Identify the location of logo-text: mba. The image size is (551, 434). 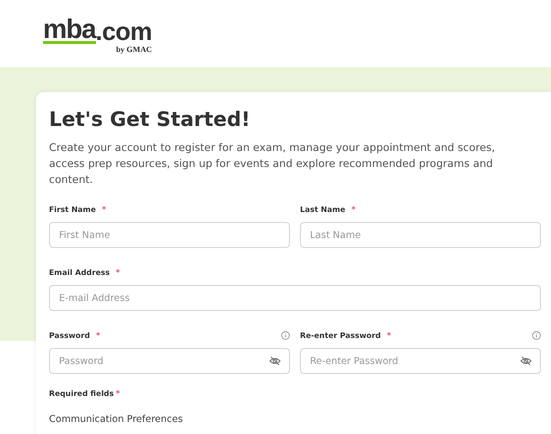
(69, 30).